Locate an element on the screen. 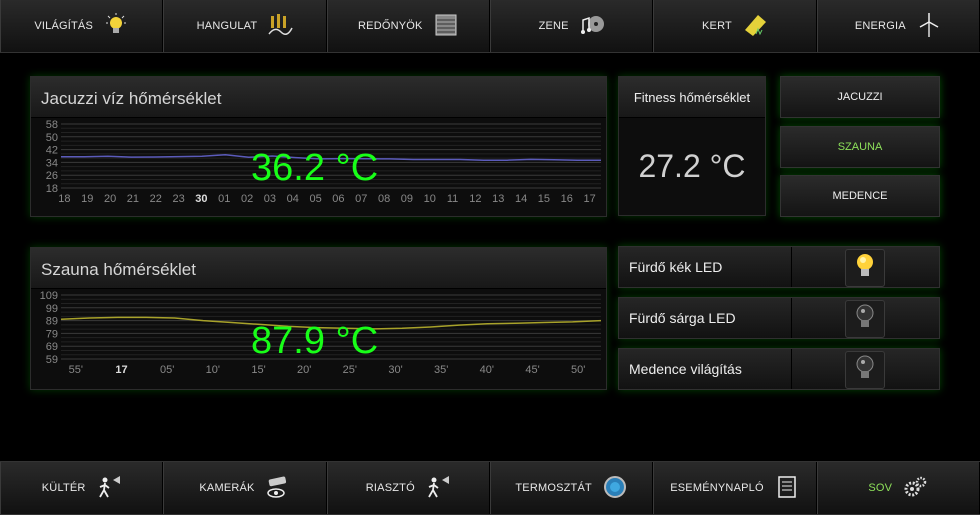  x-tick-label: 01 is located at coordinates (224, 199).